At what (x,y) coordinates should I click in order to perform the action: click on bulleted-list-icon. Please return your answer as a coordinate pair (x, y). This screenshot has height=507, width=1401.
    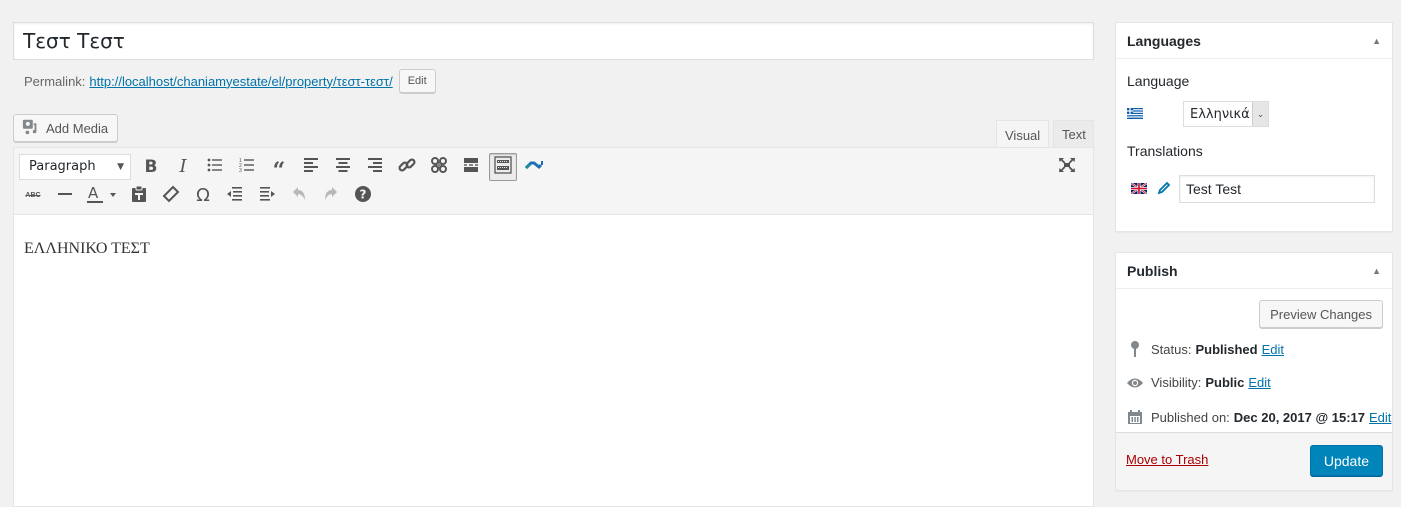
    Looking at the image, I should click on (215, 166).